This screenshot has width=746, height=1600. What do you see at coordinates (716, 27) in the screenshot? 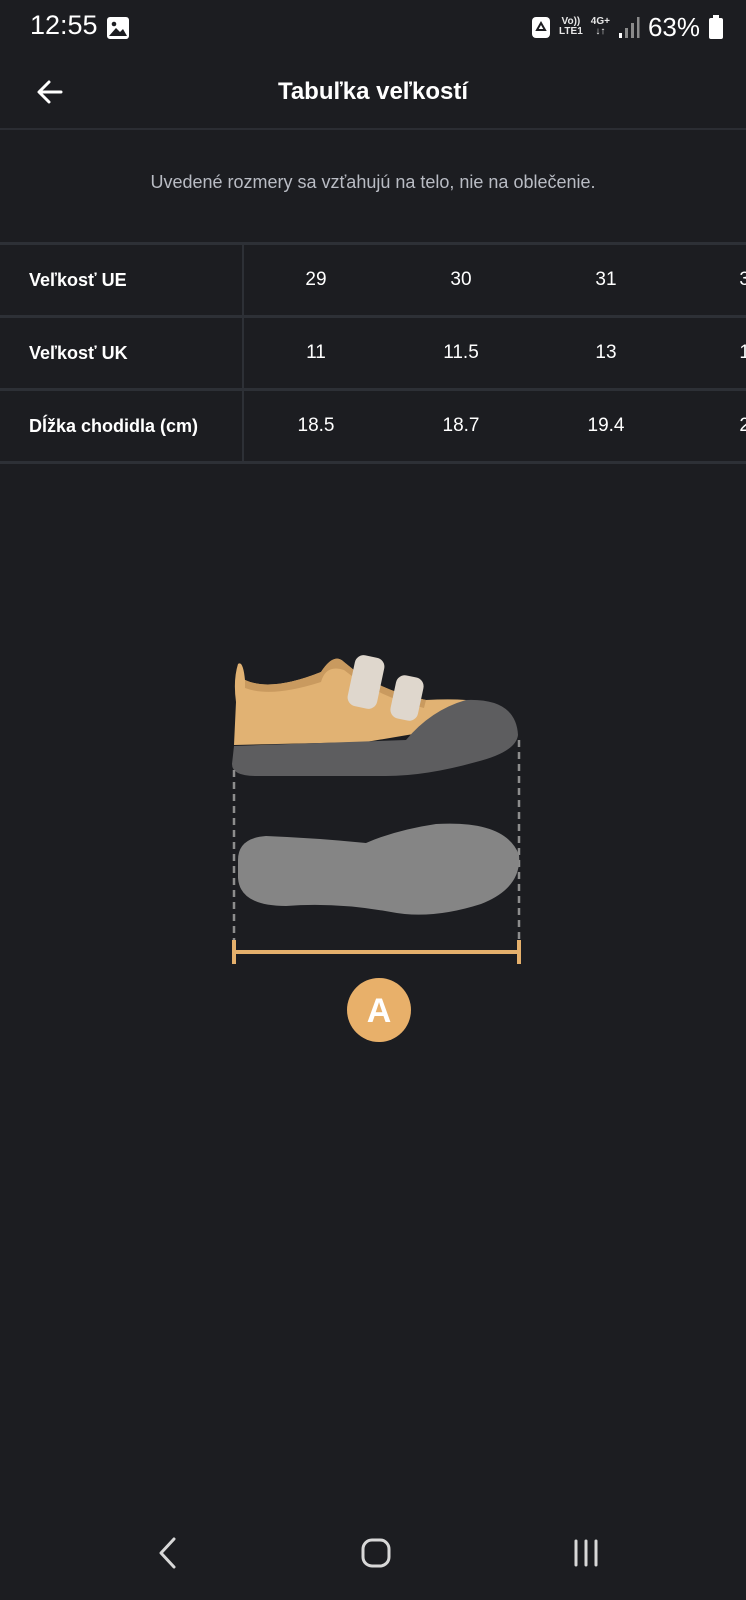
I see `battery-icon` at bounding box center [716, 27].